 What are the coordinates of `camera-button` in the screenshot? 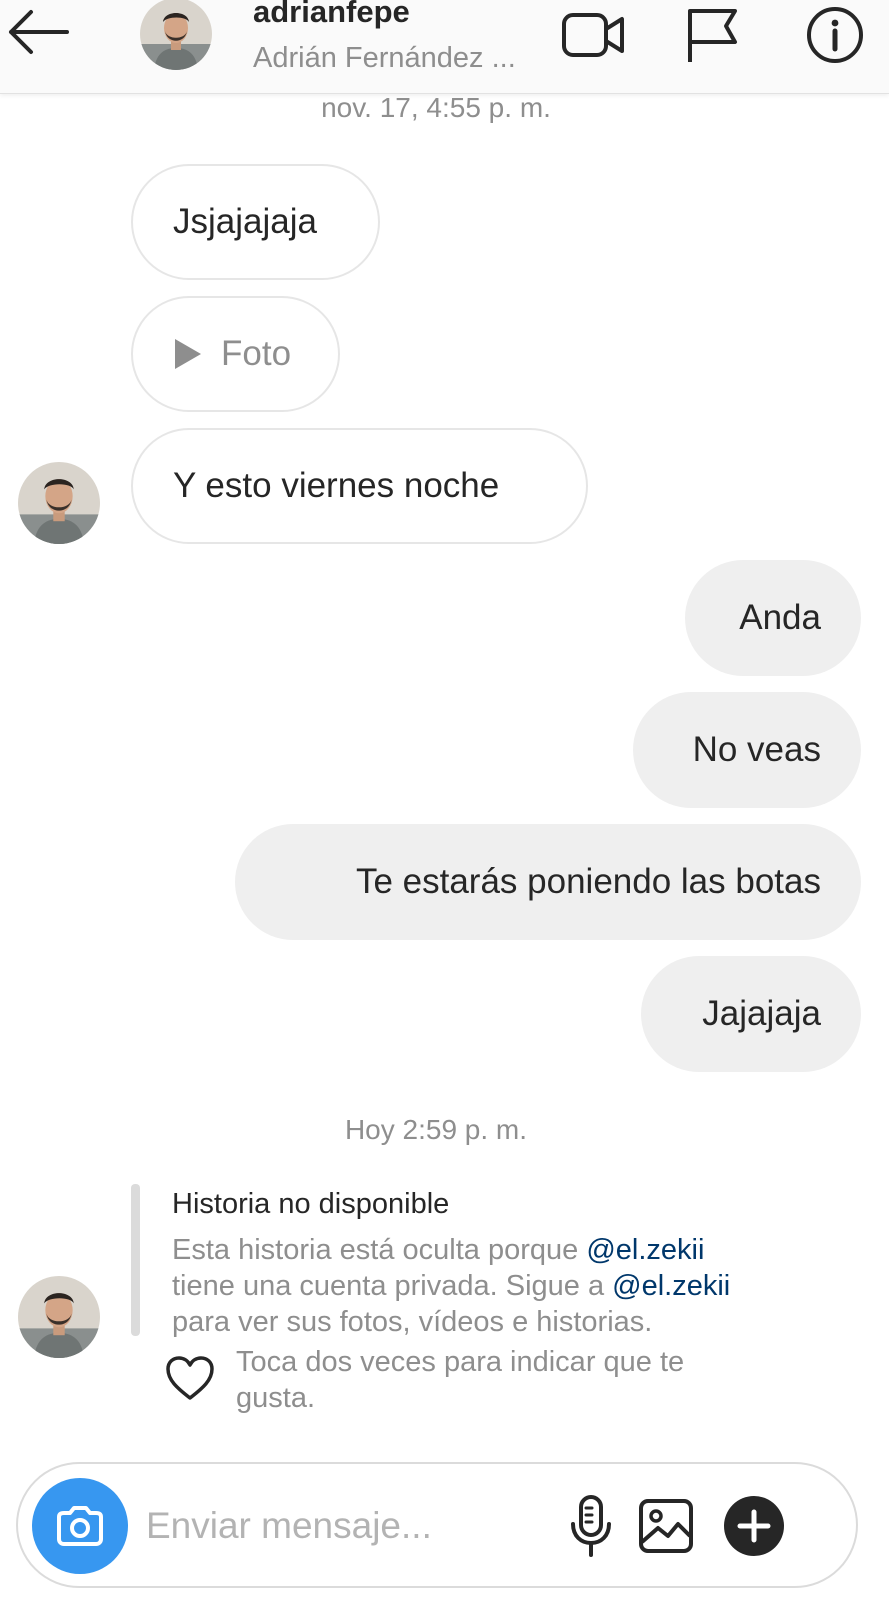 It's located at (80, 1526).